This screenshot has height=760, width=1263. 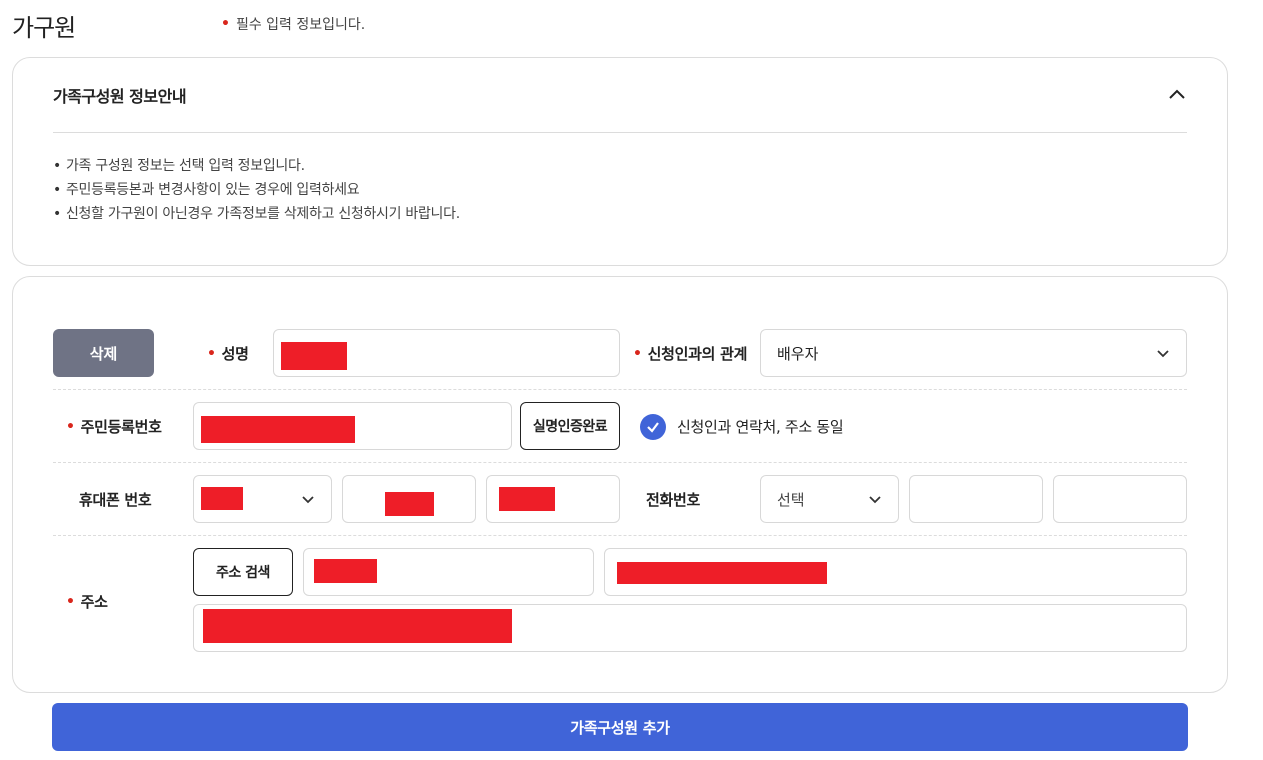 I want to click on address-search-button: 주소 검색, so click(x=243, y=572).